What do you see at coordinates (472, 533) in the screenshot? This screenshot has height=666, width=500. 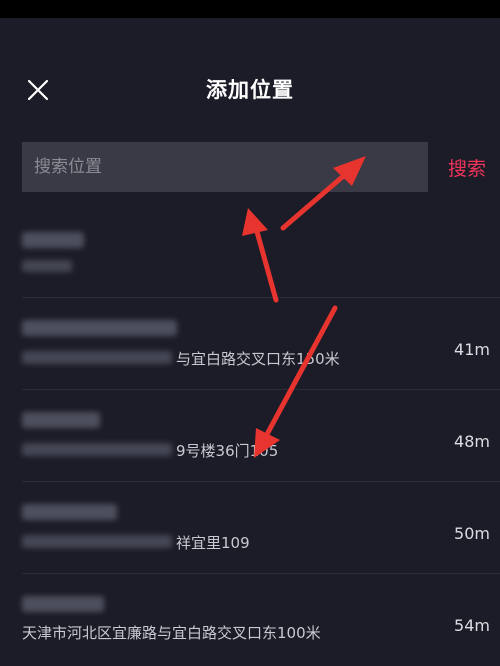 I see `location-distance: 50m` at bounding box center [472, 533].